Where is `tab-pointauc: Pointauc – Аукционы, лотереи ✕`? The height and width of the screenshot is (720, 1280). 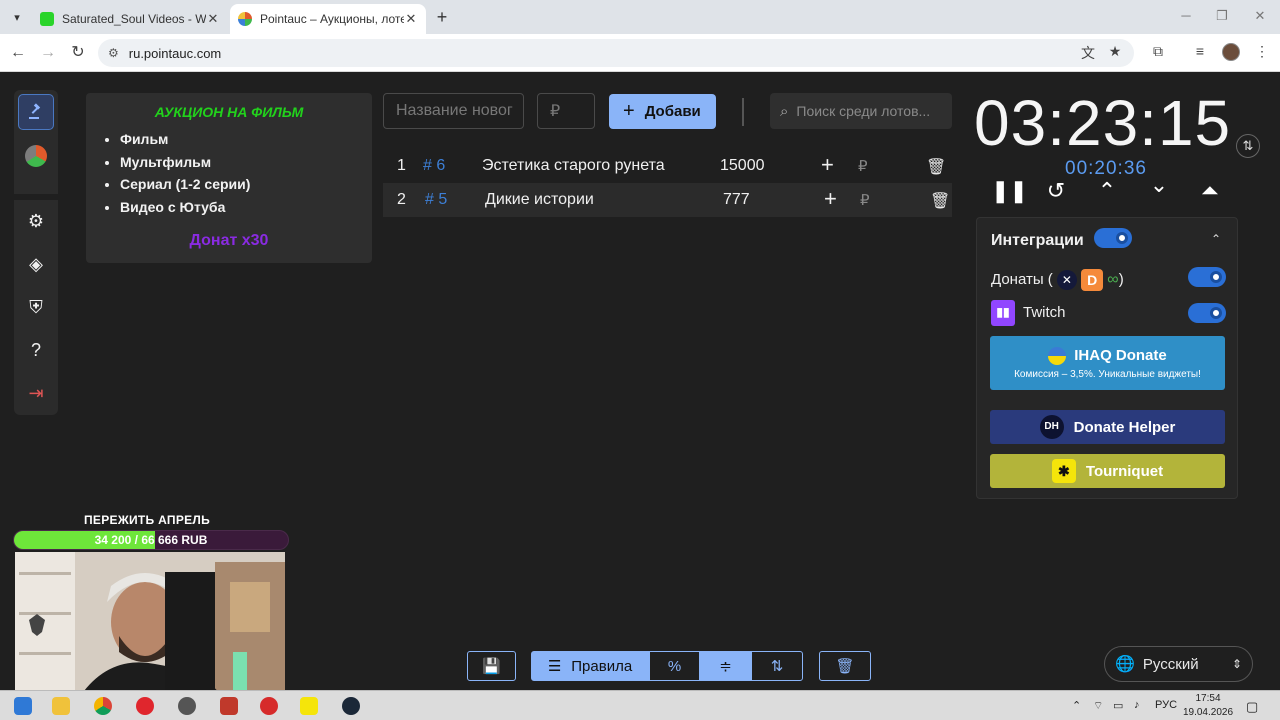
tab-pointauc: Pointauc – Аукционы, лотереи ✕ is located at coordinates (328, 19).